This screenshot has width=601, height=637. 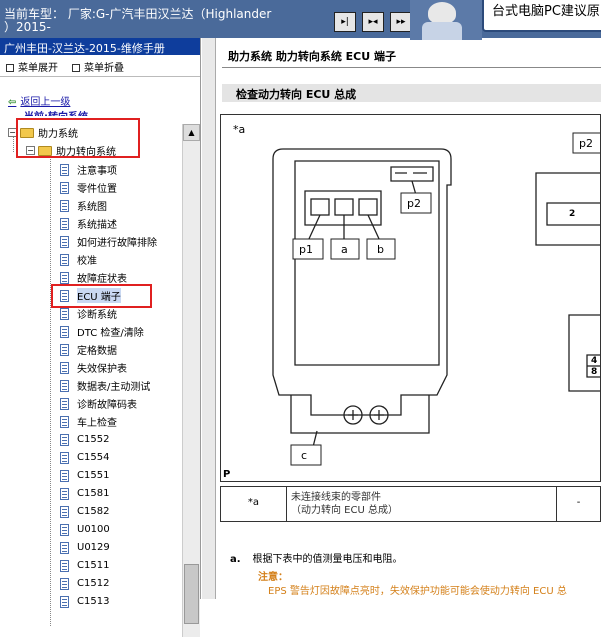 I want to click on sidebar-item: 诊断故障码表, so click(x=98, y=403).